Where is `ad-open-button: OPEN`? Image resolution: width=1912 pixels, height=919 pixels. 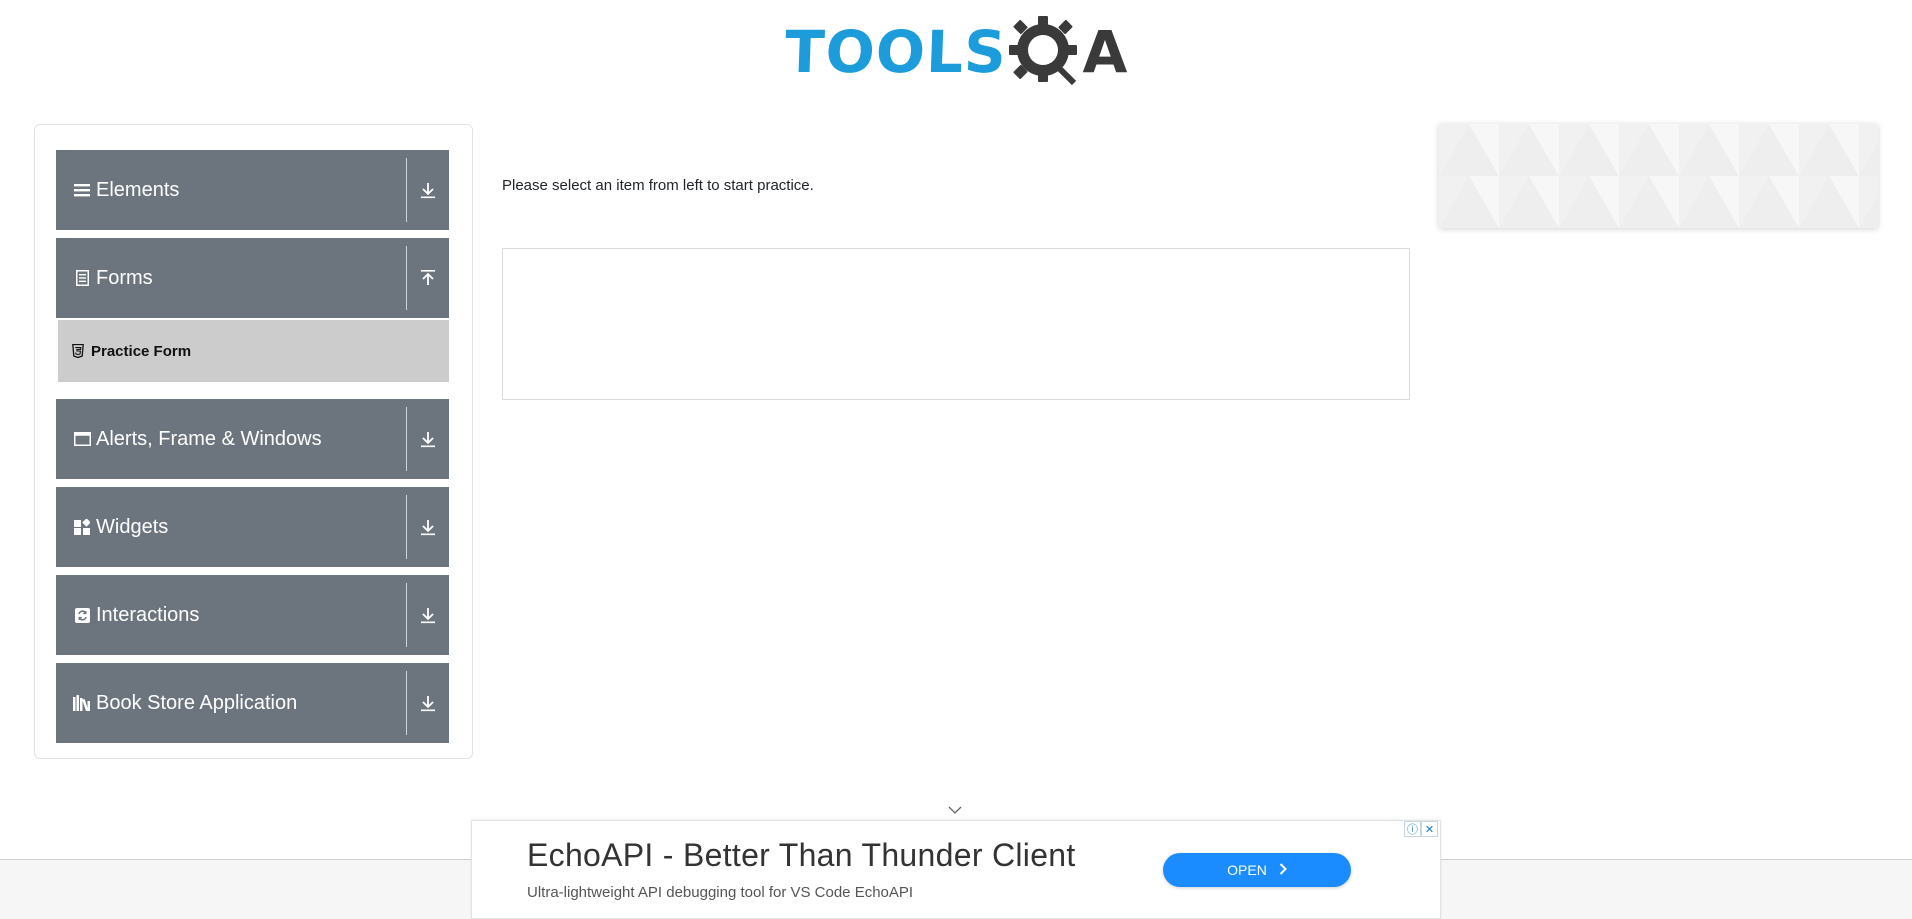
ad-open-button: OPEN is located at coordinates (1257, 870).